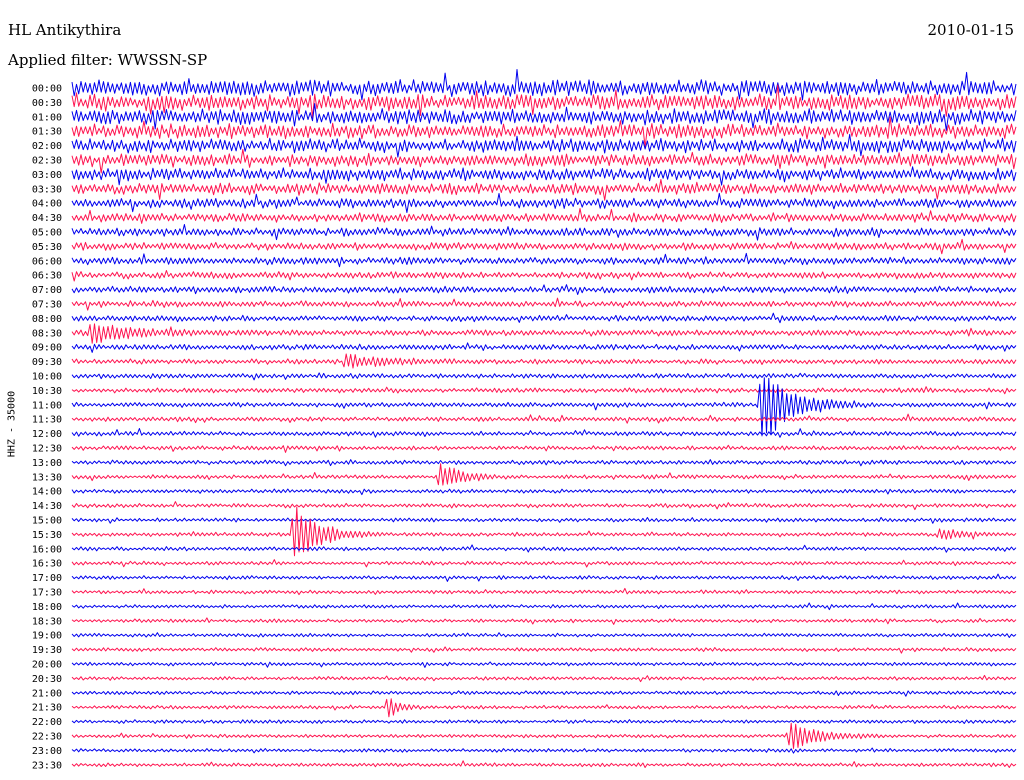 The image size is (1024, 780). What do you see at coordinates (47, 391) in the screenshot?
I see `row-label: 10:30` at bounding box center [47, 391].